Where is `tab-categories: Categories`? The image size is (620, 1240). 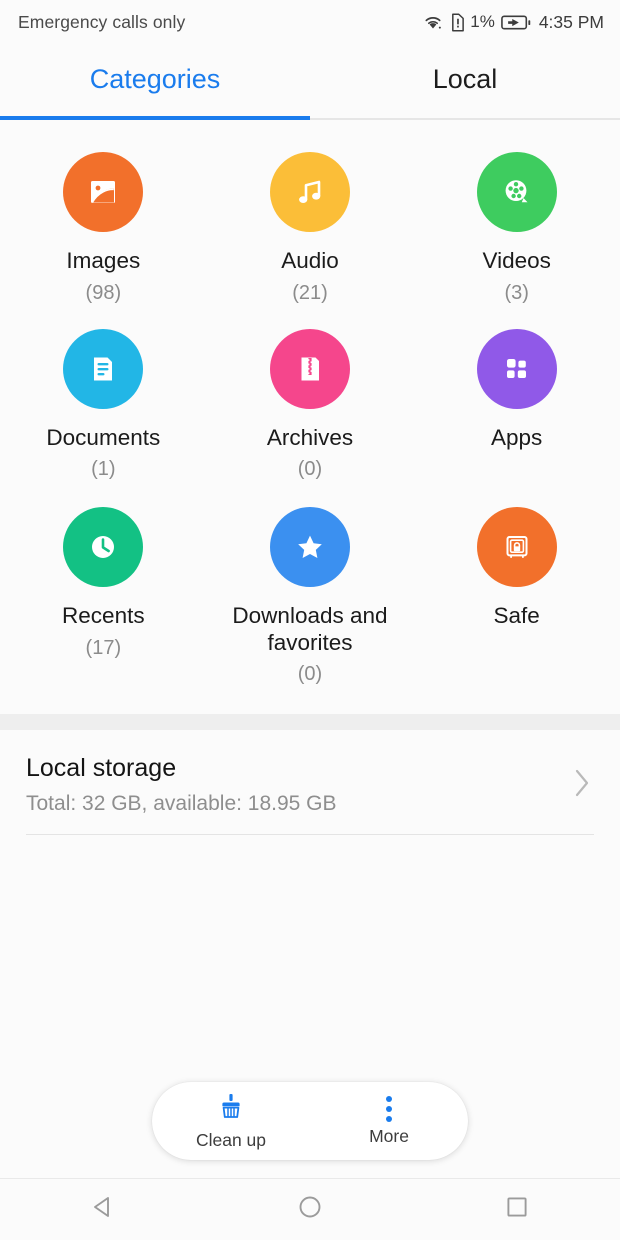
tab-categories: Categories is located at coordinates (155, 82).